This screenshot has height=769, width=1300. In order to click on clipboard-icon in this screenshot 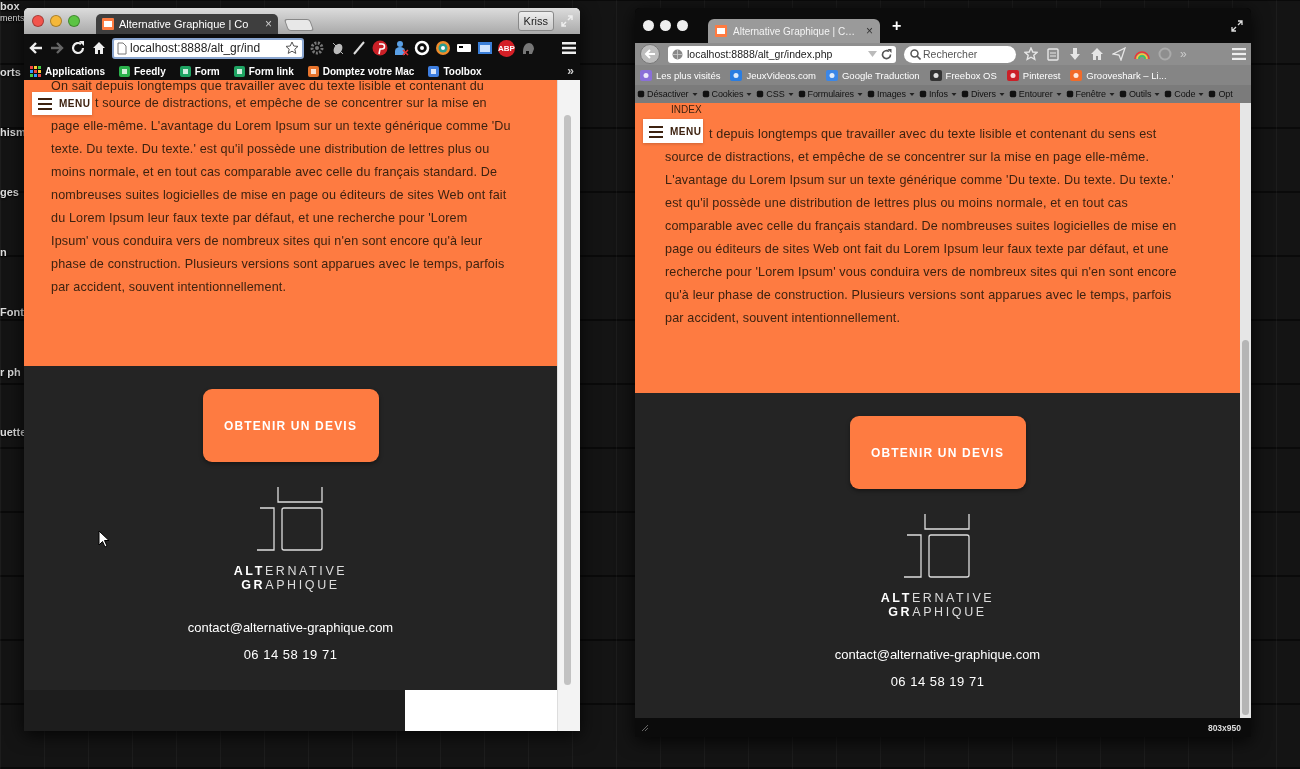, I will do `click(1053, 54)`.